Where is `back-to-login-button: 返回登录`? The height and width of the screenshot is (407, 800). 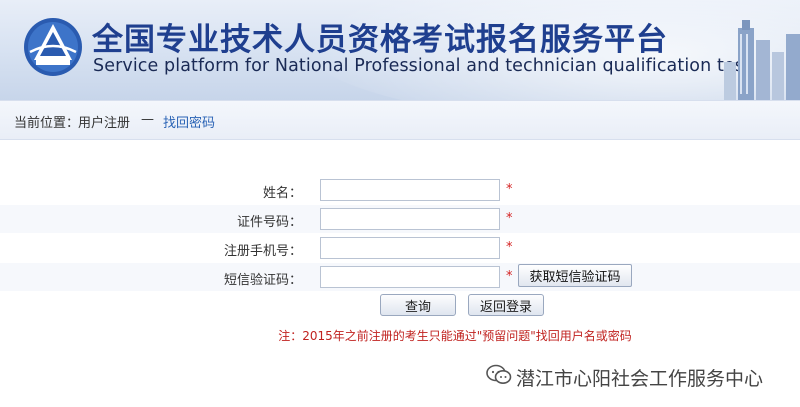
back-to-login-button: 返回登录 is located at coordinates (506, 305).